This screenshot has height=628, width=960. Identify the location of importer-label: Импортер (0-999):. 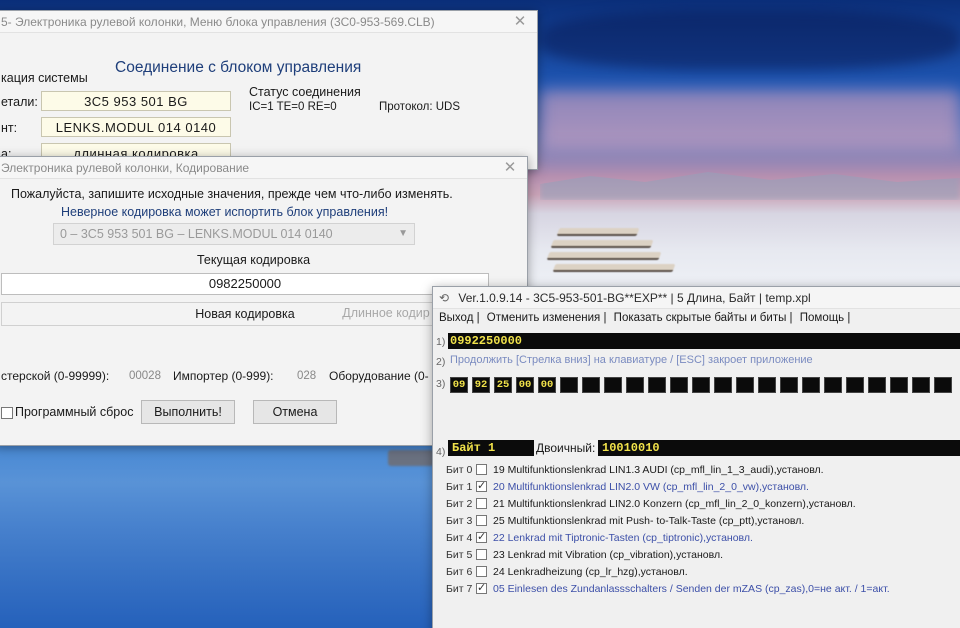
(223, 376).